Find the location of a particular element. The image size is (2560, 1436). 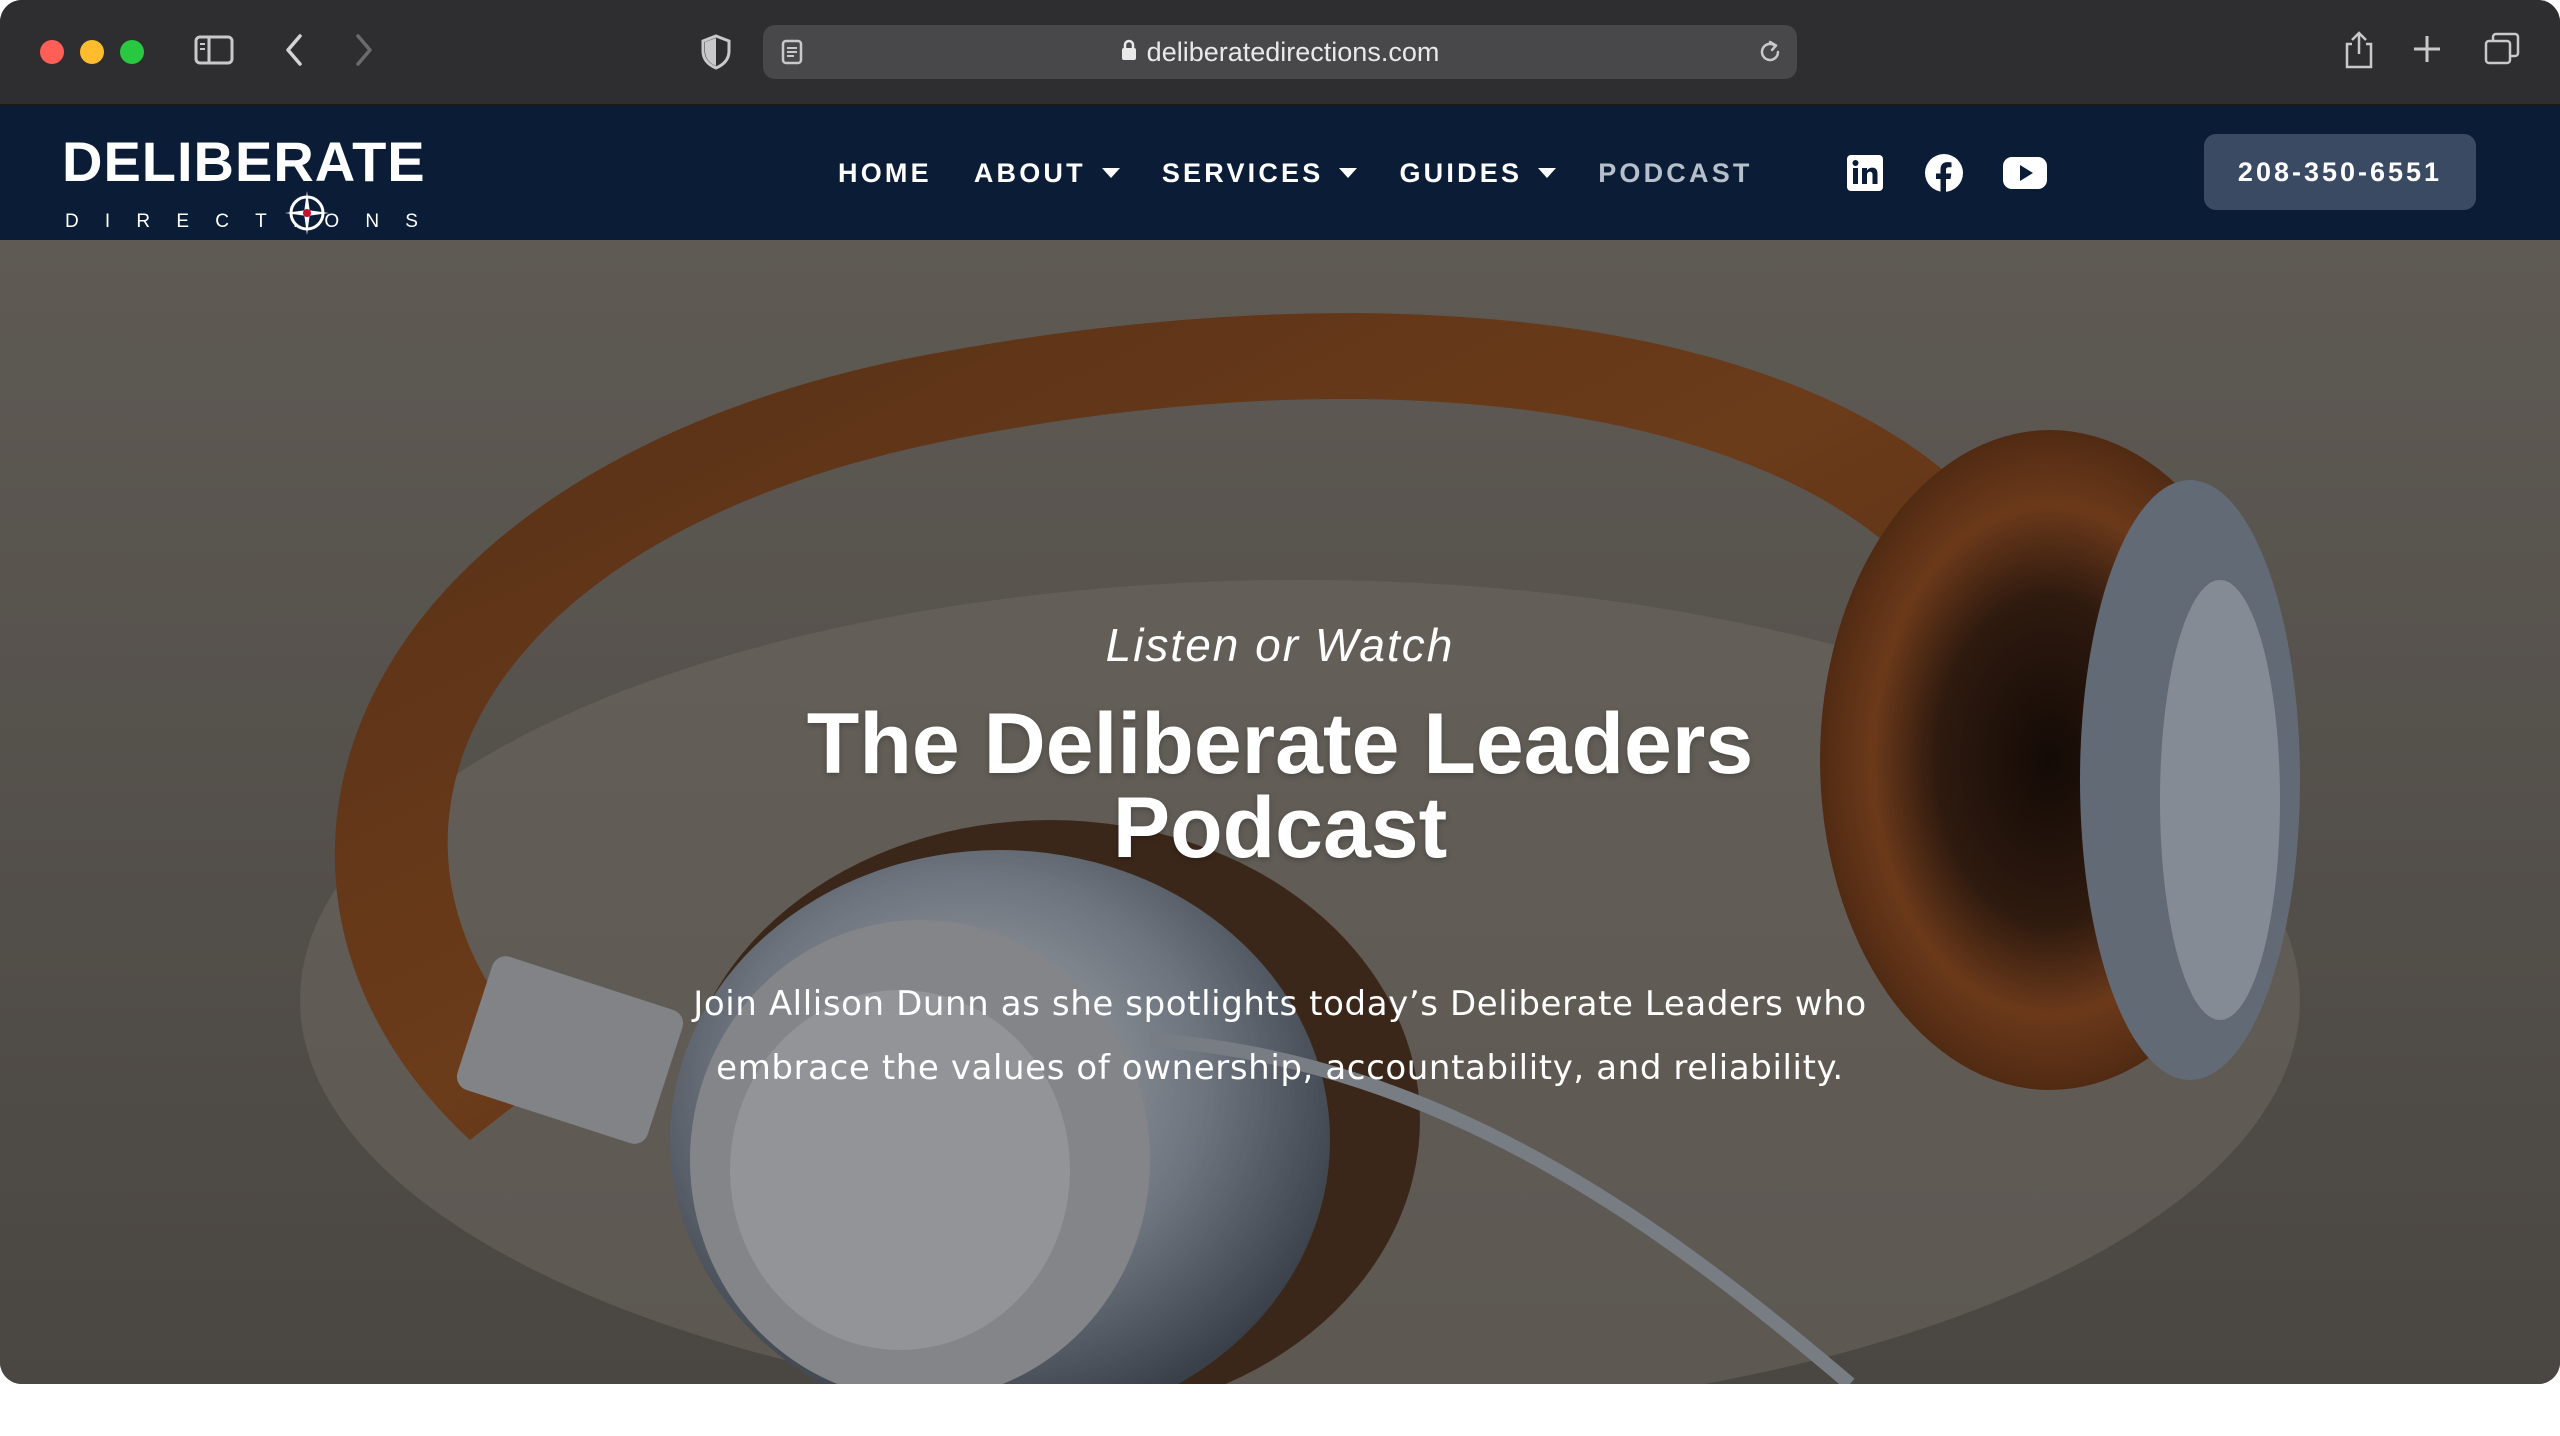

nav-services-label: SERVICES is located at coordinates (1242, 172).